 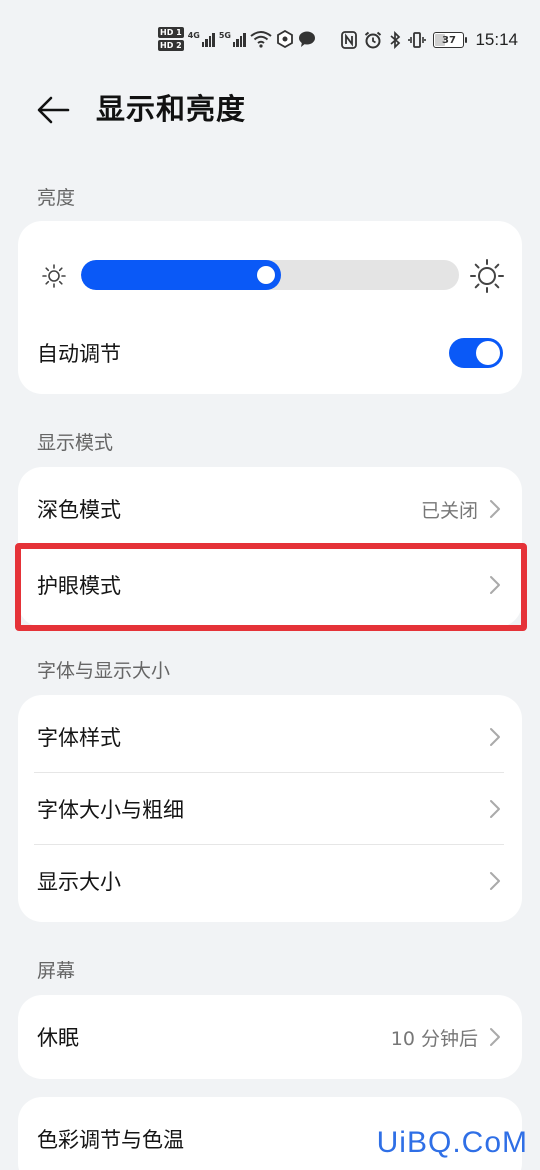 What do you see at coordinates (193, 35) in the screenshot?
I see `network-1-label: 4G` at bounding box center [193, 35].